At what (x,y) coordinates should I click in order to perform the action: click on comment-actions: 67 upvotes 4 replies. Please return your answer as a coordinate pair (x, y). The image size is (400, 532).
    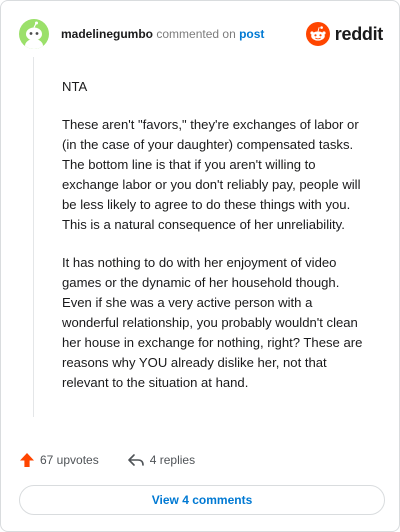
    Looking at the image, I should click on (107, 460).